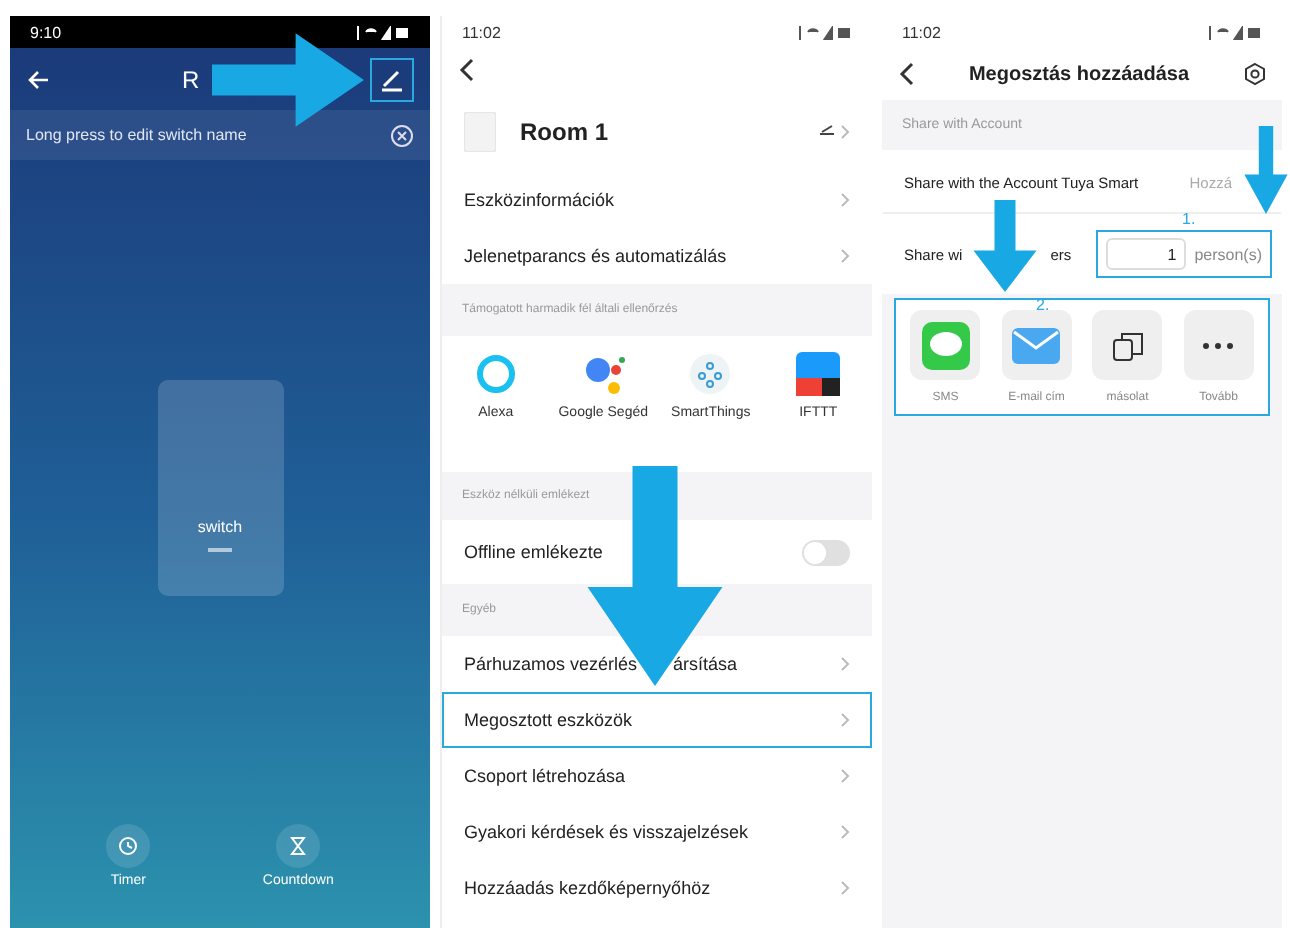  I want to click on screen-title: R, so click(191, 79).